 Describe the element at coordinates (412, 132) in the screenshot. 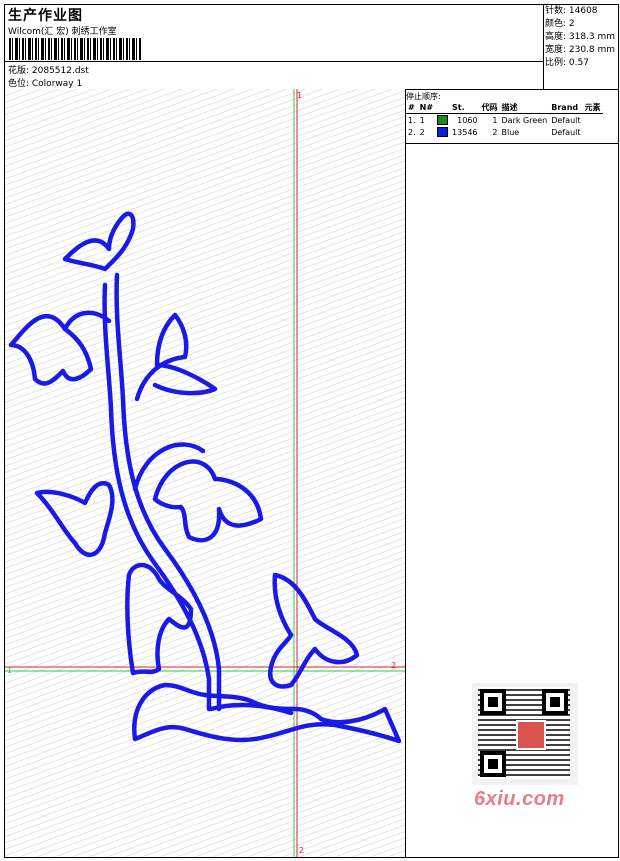

I see `row-index: 2.` at that location.